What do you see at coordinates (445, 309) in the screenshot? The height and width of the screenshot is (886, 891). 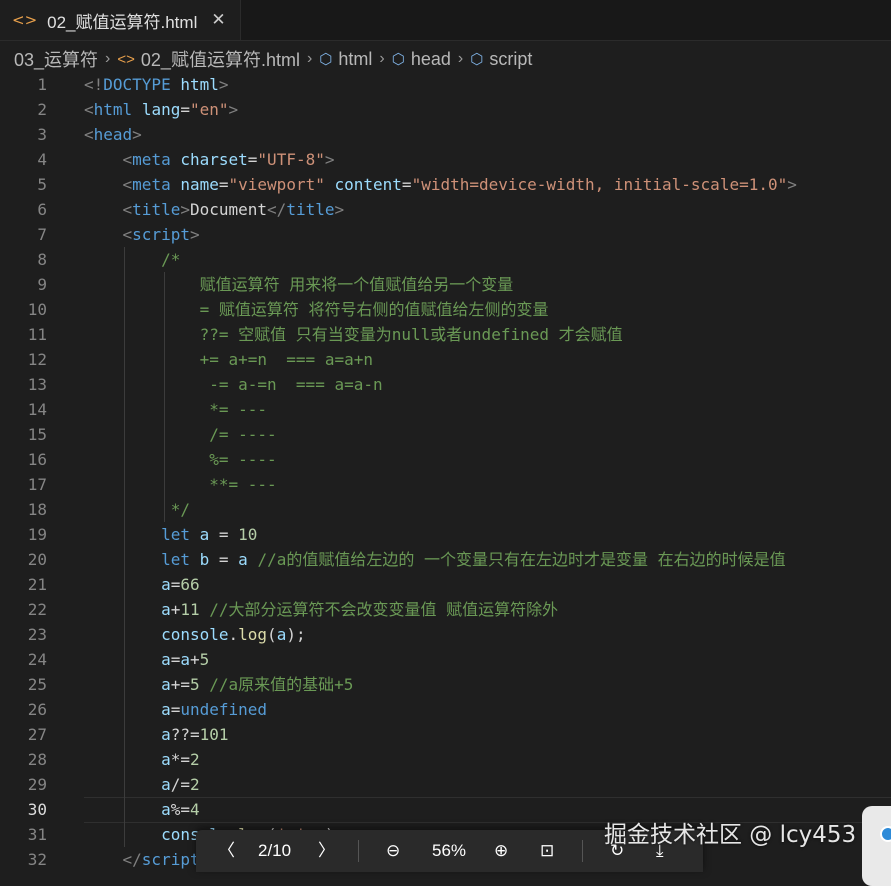 I see `code-line: 10 = 赋值运算符 将符号右侧的值赋值给左侧的变量` at bounding box center [445, 309].